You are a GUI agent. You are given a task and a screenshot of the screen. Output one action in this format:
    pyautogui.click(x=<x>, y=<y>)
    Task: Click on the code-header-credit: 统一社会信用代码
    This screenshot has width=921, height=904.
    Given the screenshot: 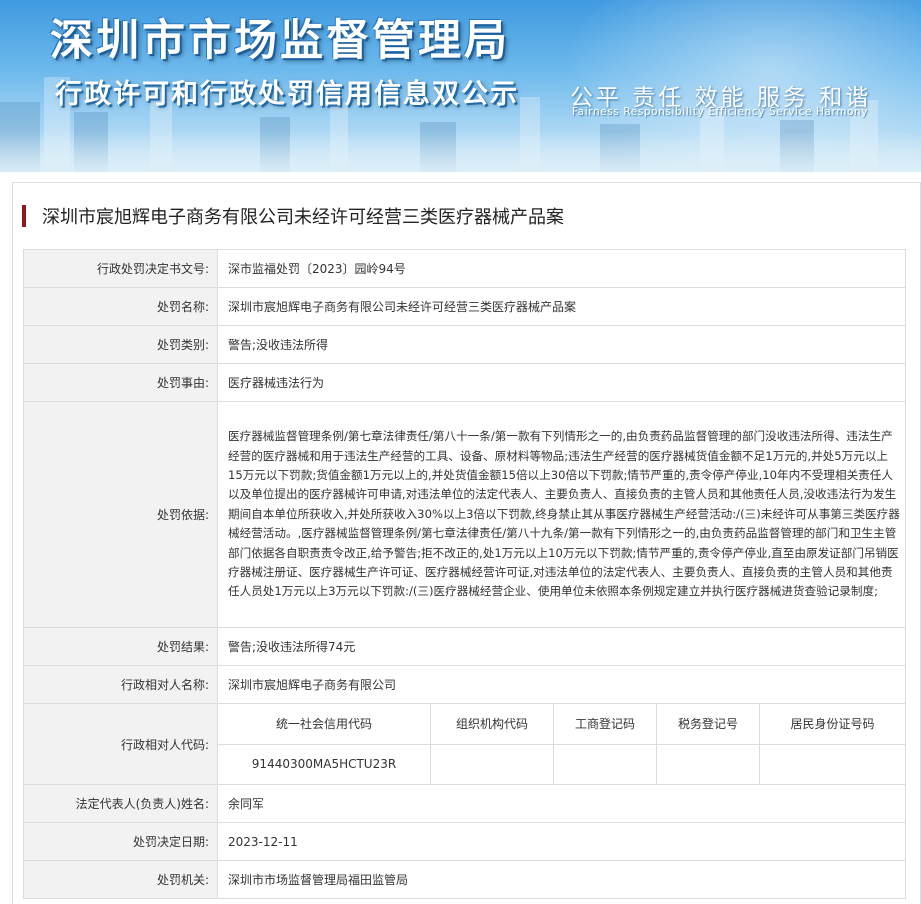 What is the action you would take?
    pyautogui.click(x=324, y=724)
    